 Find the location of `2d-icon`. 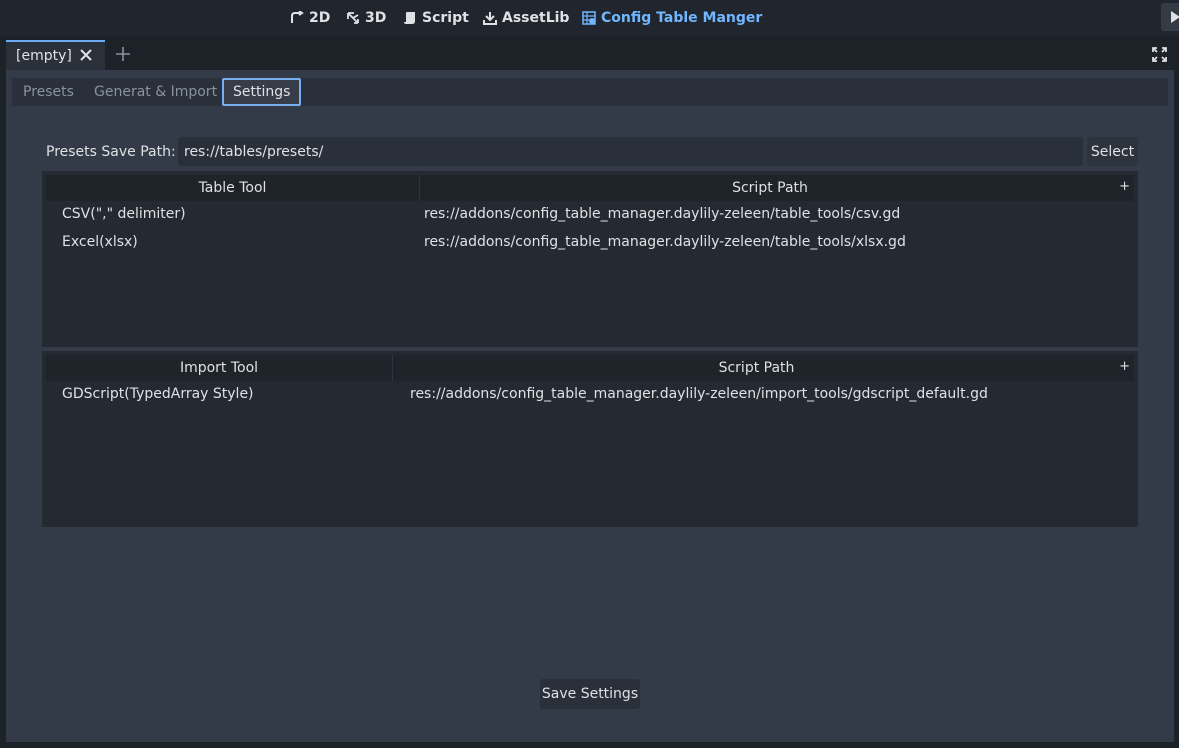

2d-icon is located at coordinates (297, 17).